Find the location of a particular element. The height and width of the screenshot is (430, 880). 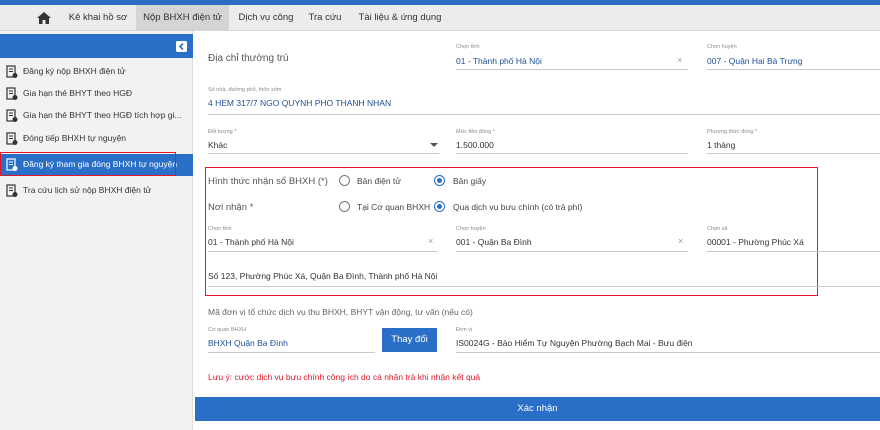

tab-submit-bhxh: Nộp BHXH điện tử is located at coordinates (182, 18).